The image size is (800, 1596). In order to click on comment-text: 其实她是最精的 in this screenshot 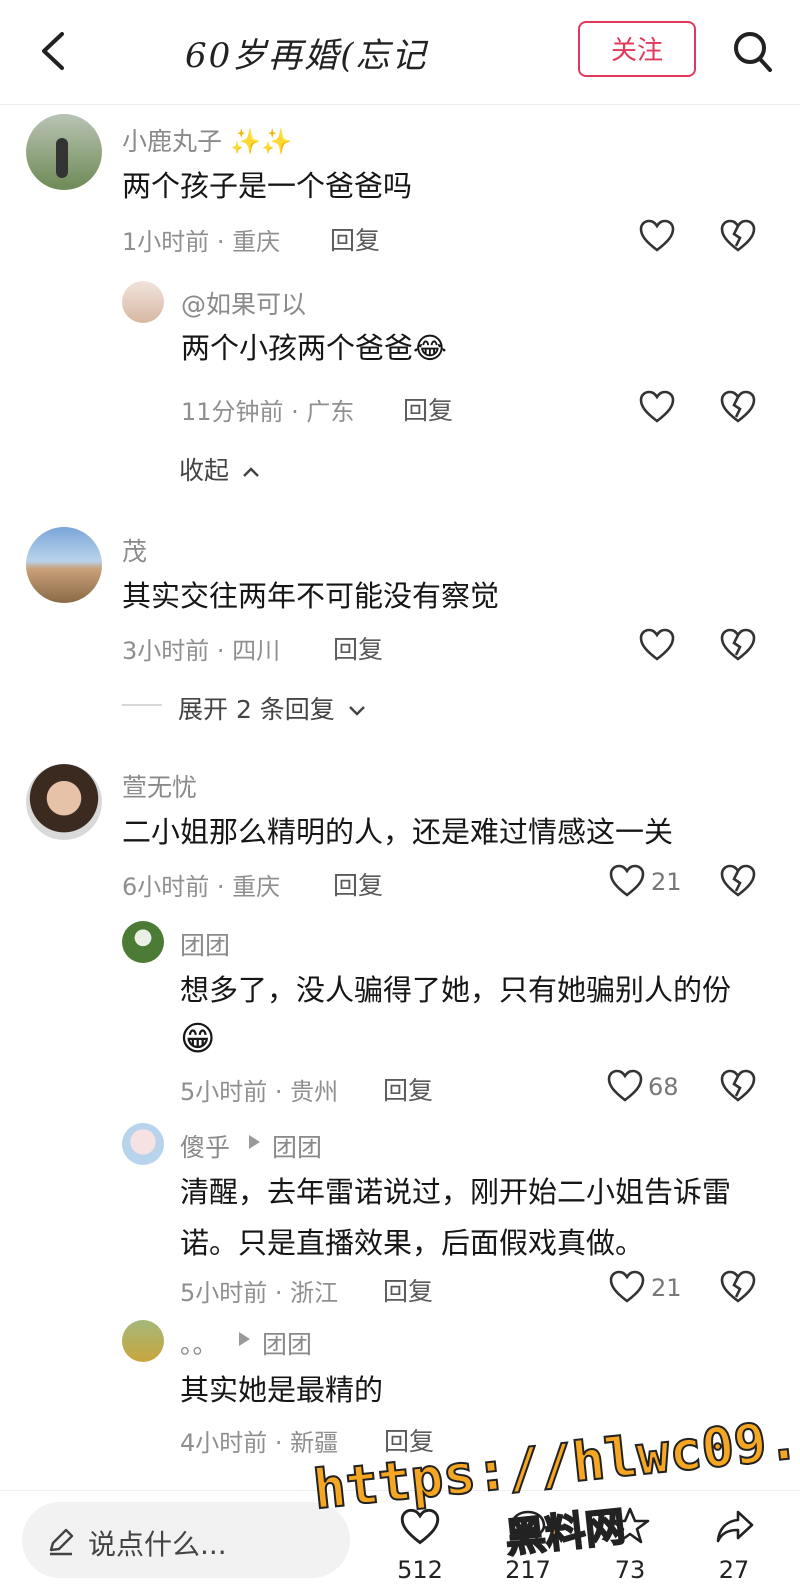, I will do `click(282, 1390)`.